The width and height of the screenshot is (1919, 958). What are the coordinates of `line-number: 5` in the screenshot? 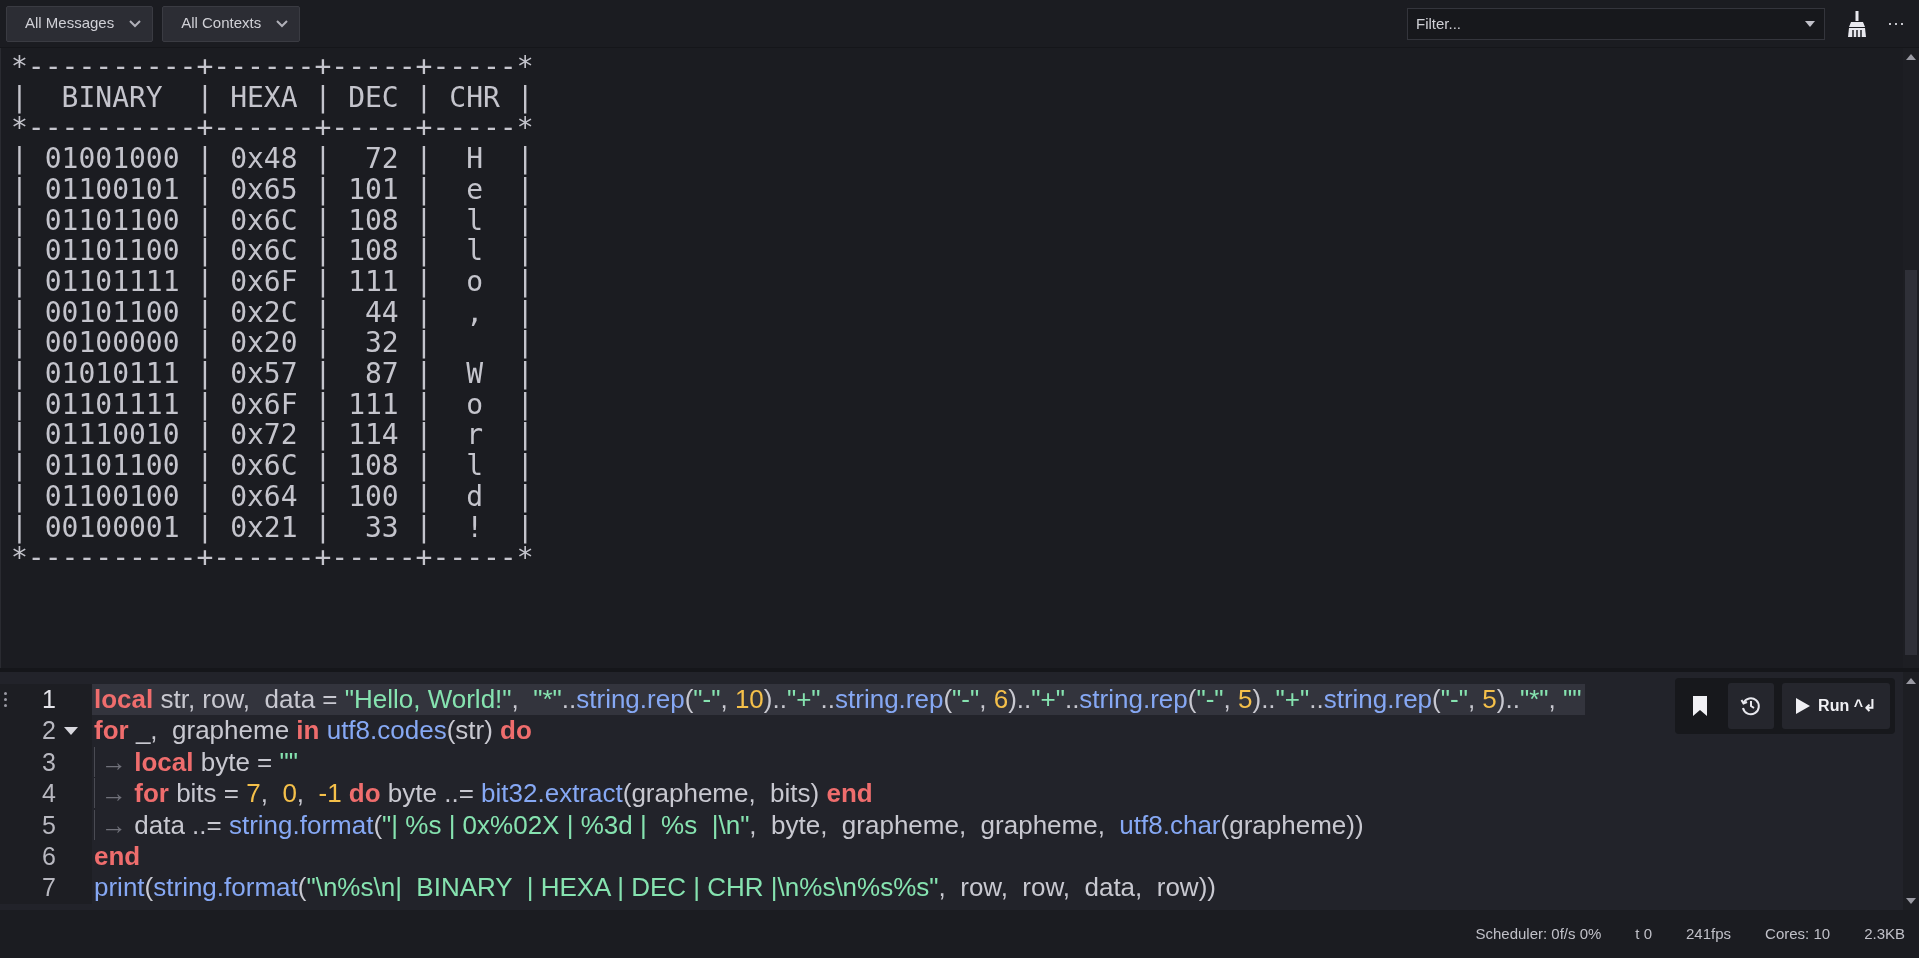 It's located at (48, 825).